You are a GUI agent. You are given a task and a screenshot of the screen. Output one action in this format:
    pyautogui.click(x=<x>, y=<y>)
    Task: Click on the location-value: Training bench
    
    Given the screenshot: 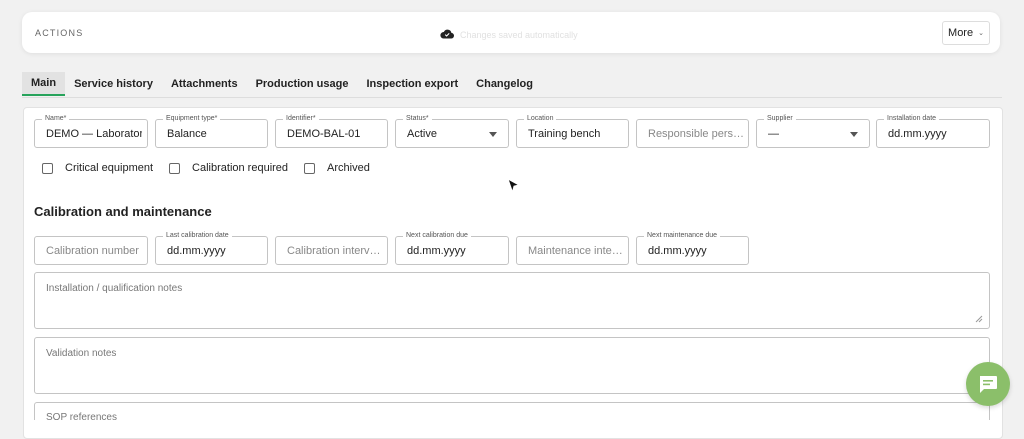 What is the action you would take?
    pyautogui.click(x=564, y=134)
    